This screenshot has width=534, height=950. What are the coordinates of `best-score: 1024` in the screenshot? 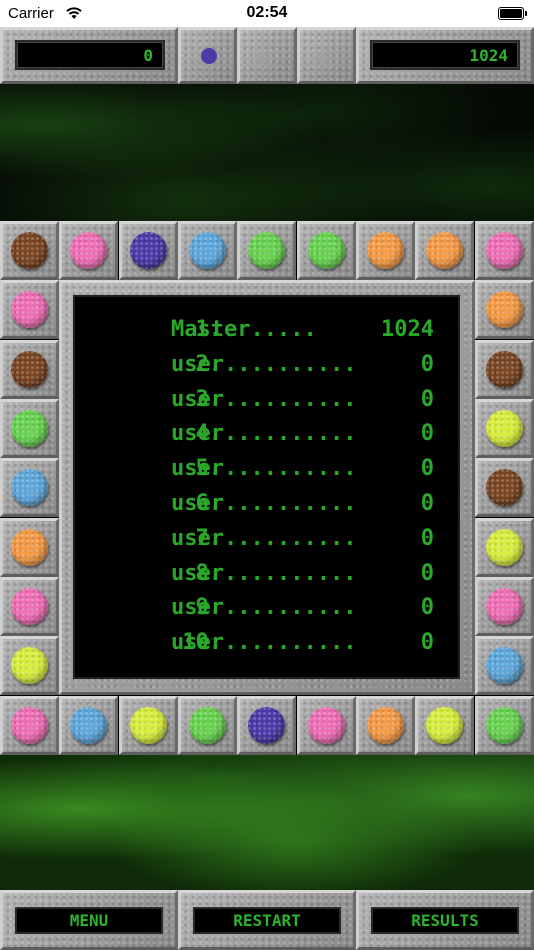 It's located at (445, 55).